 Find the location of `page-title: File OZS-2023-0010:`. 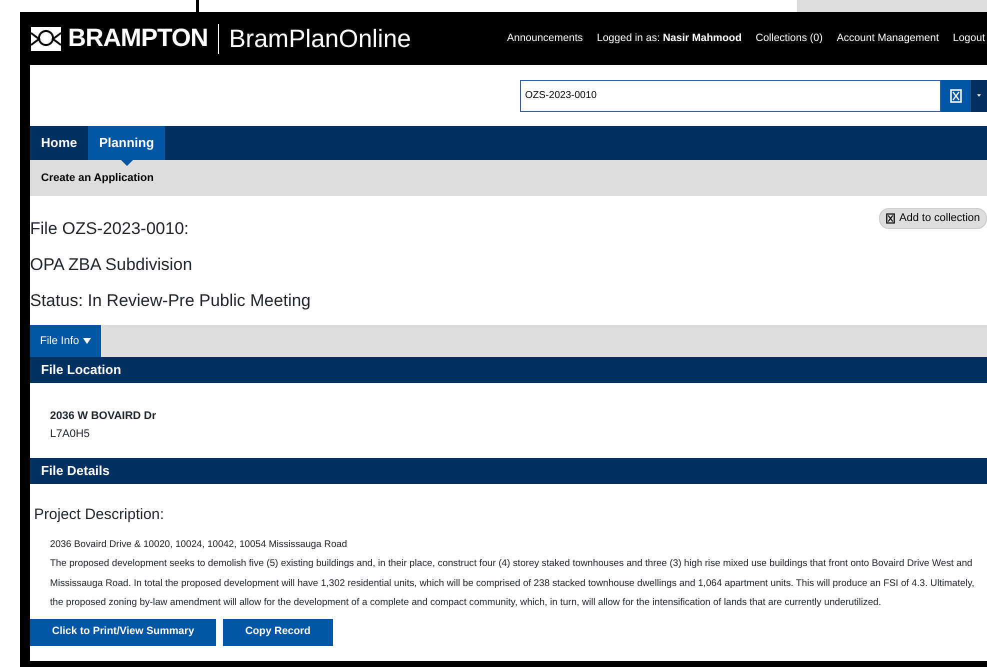

page-title: File OZS-2023-0010: is located at coordinates (109, 229).